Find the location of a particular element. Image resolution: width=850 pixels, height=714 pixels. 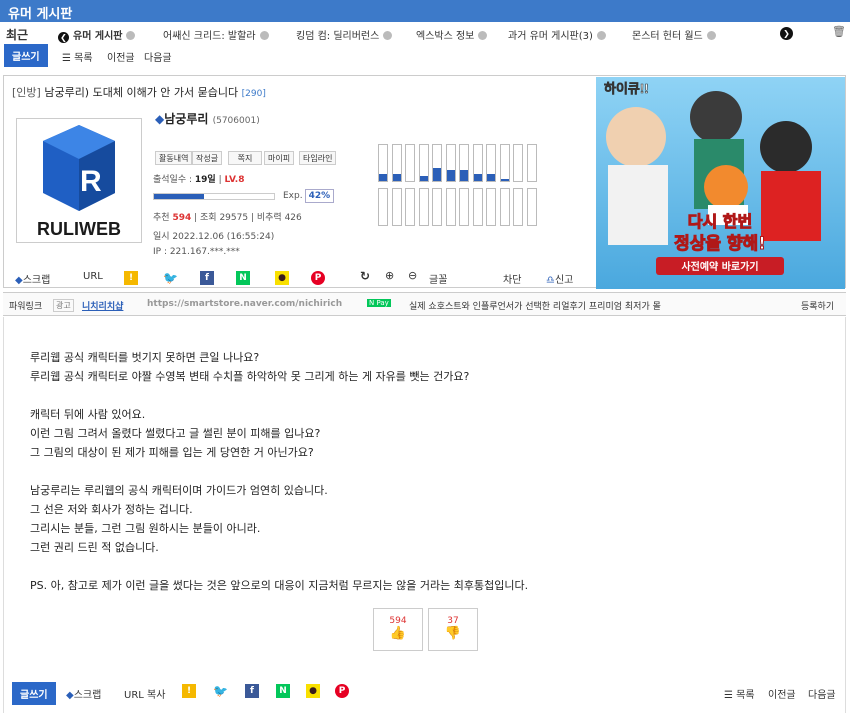

recent-tab: 몬스터 헌터 월드 is located at coordinates (674, 34).